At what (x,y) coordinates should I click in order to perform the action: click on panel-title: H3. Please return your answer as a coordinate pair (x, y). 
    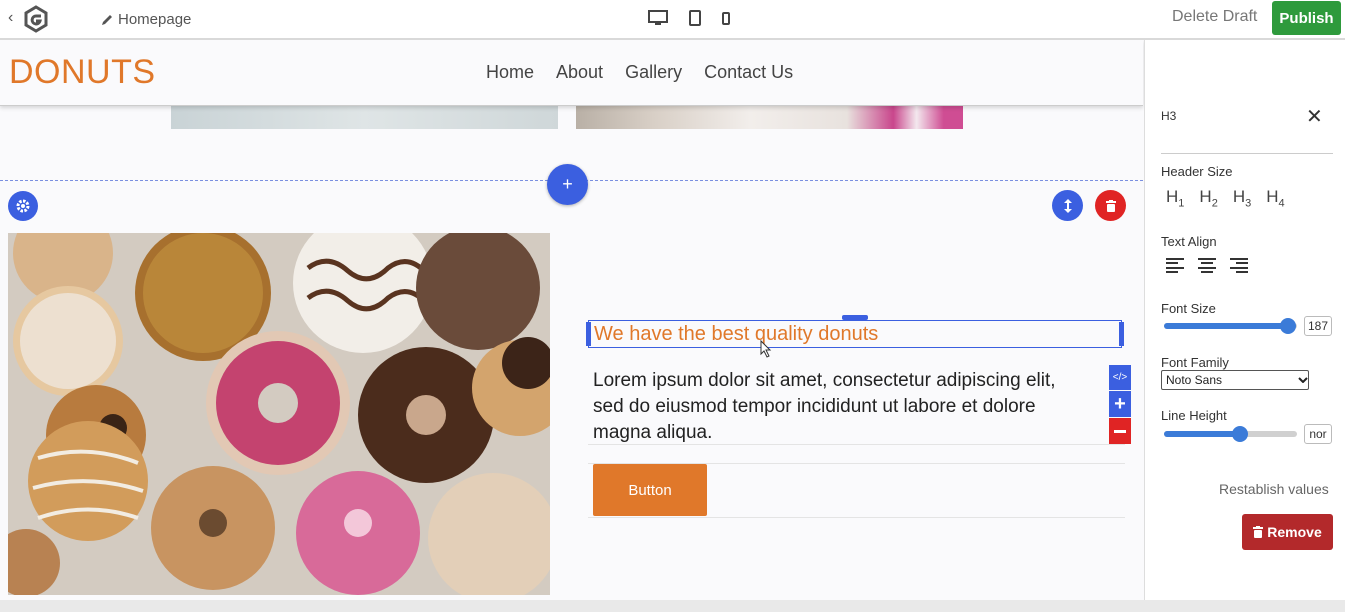
    Looking at the image, I should click on (1169, 116).